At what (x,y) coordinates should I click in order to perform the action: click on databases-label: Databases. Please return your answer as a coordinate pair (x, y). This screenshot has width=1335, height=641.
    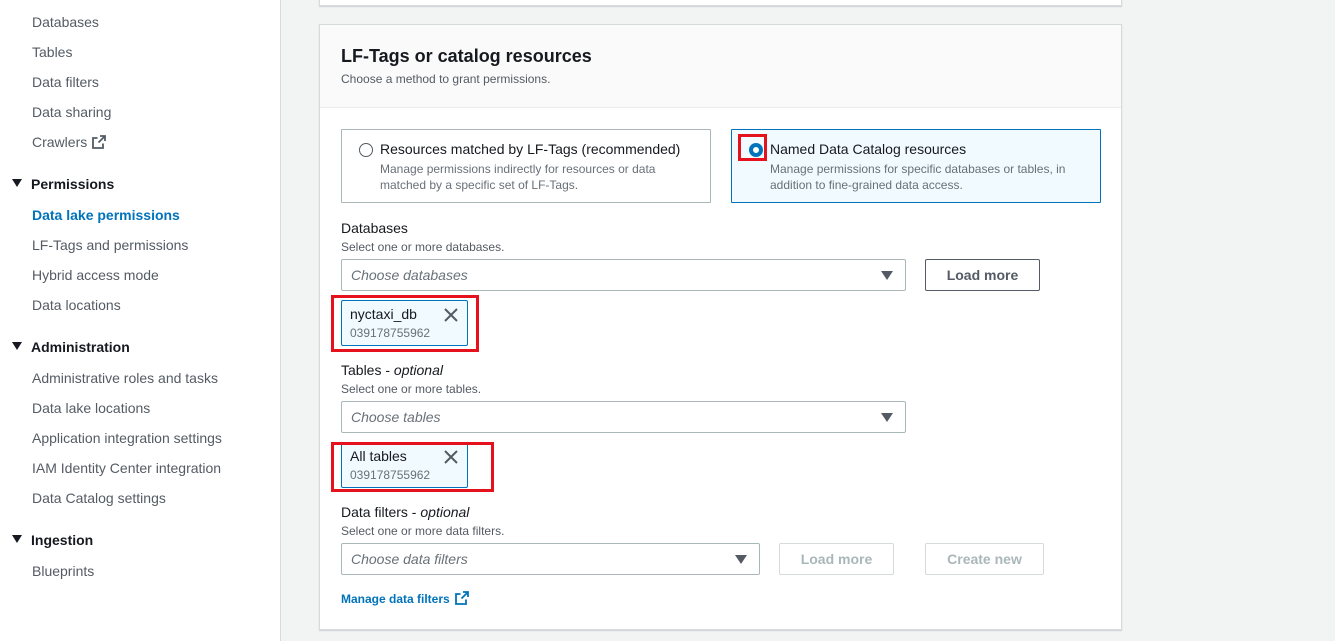
    Looking at the image, I should click on (374, 228).